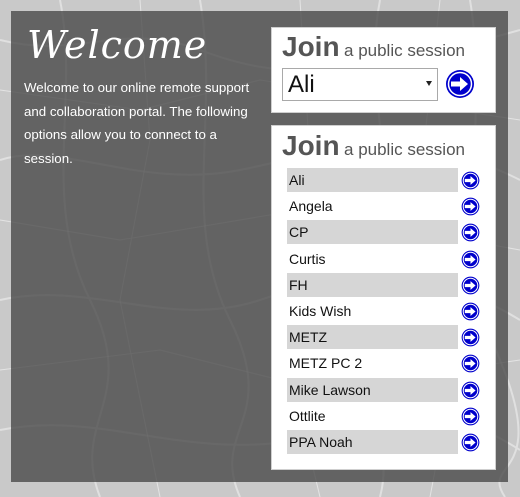 The width and height of the screenshot is (520, 497). I want to click on session-name: Curtis, so click(372, 259).